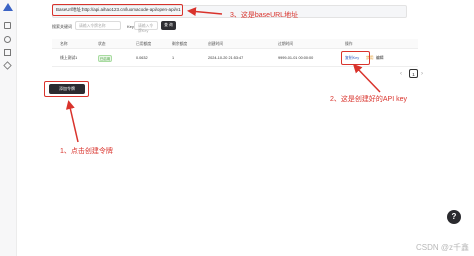 The height and width of the screenshot is (256, 474). What do you see at coordinates (72, 121) in the screenshot?
I see `arrow-create-token` at bounding box center [72, 121].